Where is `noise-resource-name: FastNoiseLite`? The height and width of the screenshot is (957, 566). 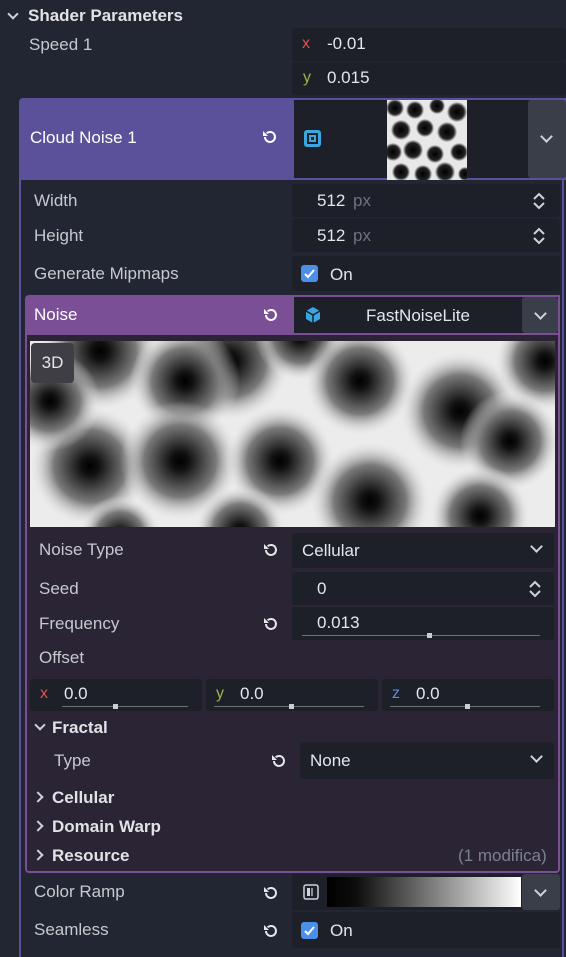 noise-resource-name: FastNoiseLite is located at coordinates (418, 315).